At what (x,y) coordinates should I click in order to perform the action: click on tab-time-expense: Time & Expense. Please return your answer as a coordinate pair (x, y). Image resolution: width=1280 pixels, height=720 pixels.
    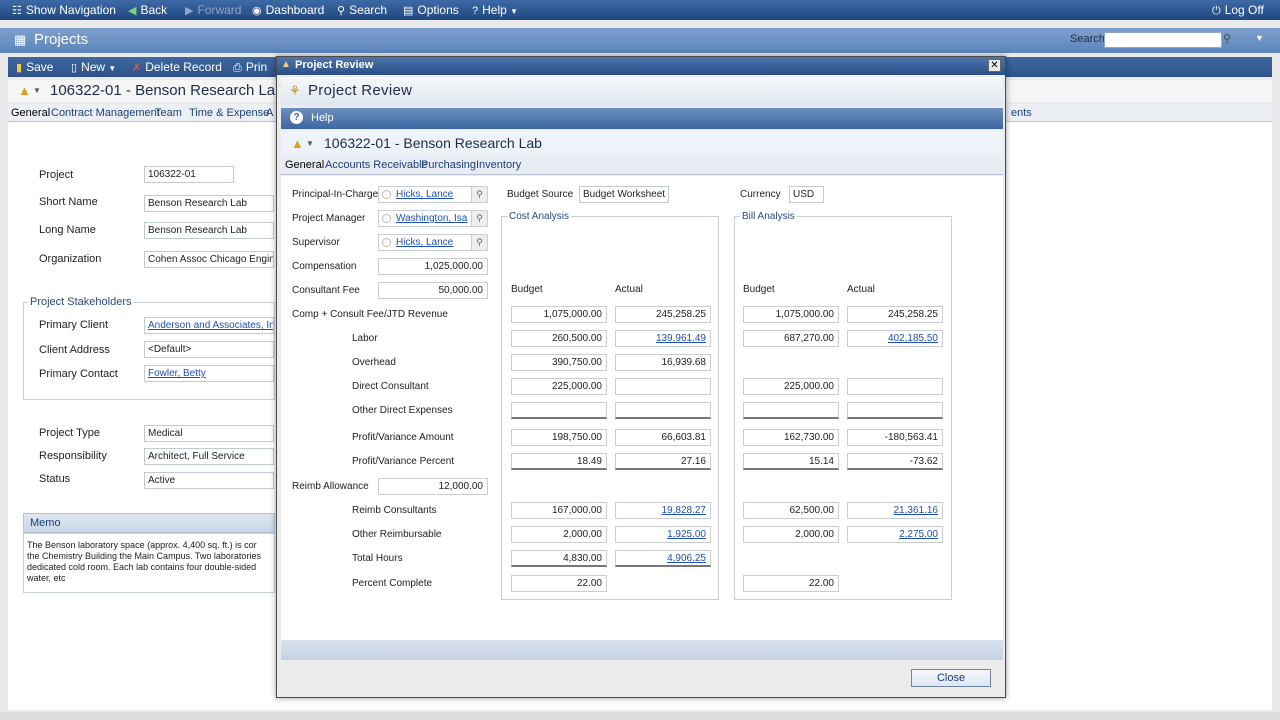
    Looking at the image, I should click on (229, 113).